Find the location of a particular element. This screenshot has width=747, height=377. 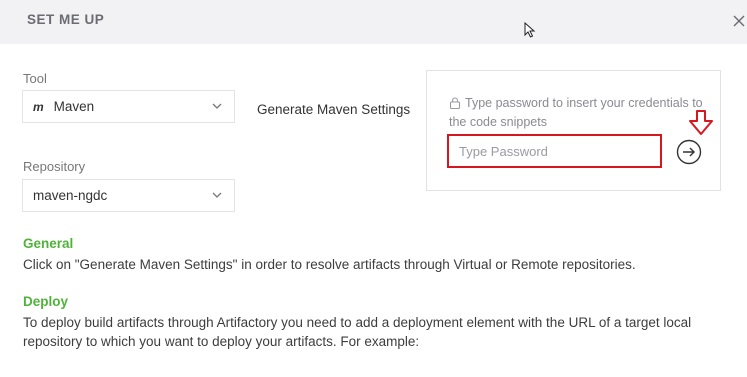

generate-maven-settings-link: Generate Maven Settings is located at coordinates (333, 109).